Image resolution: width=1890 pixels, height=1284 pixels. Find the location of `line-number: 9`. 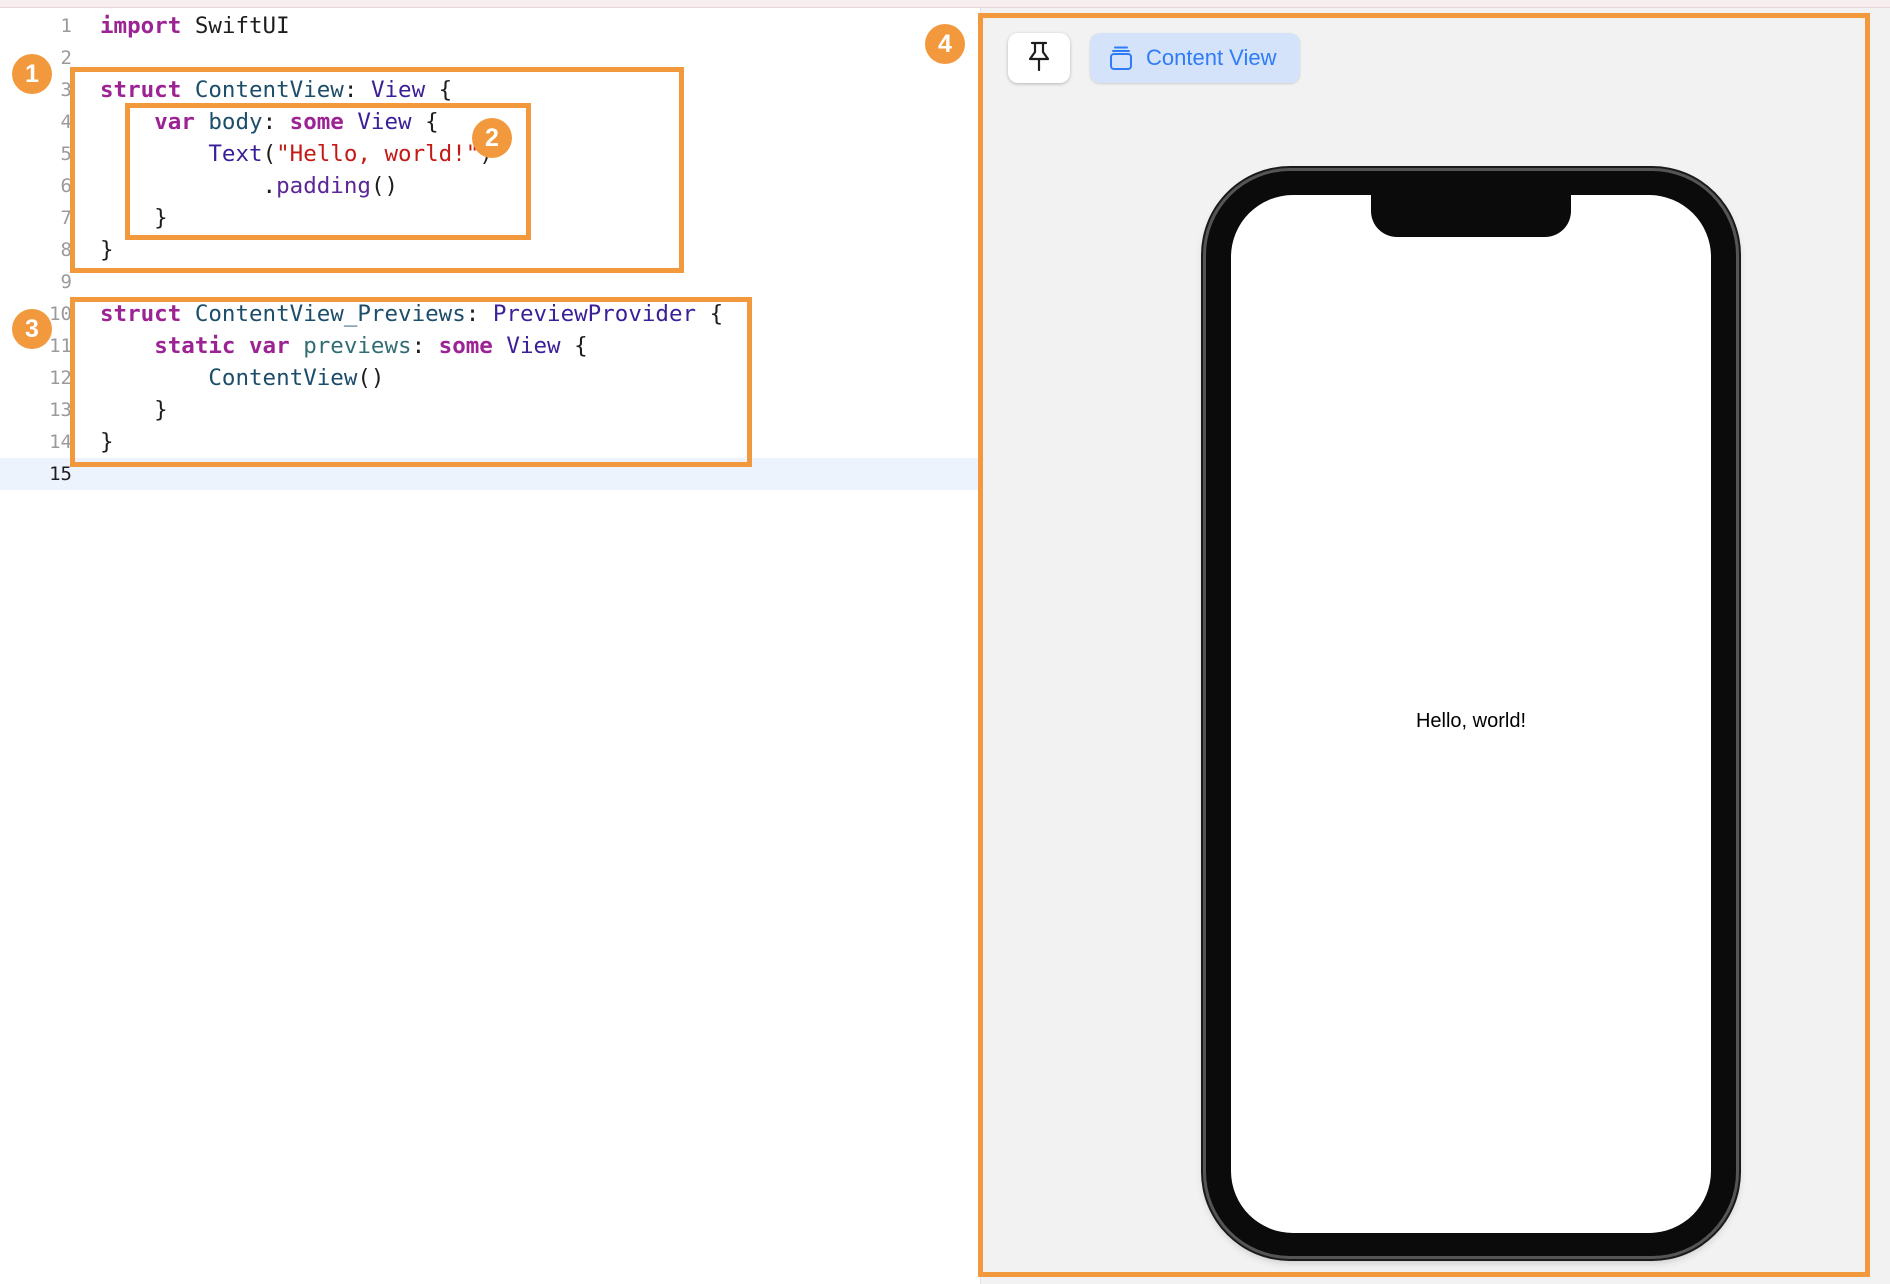

line-number: 9 is located at coordinates (66, 282).